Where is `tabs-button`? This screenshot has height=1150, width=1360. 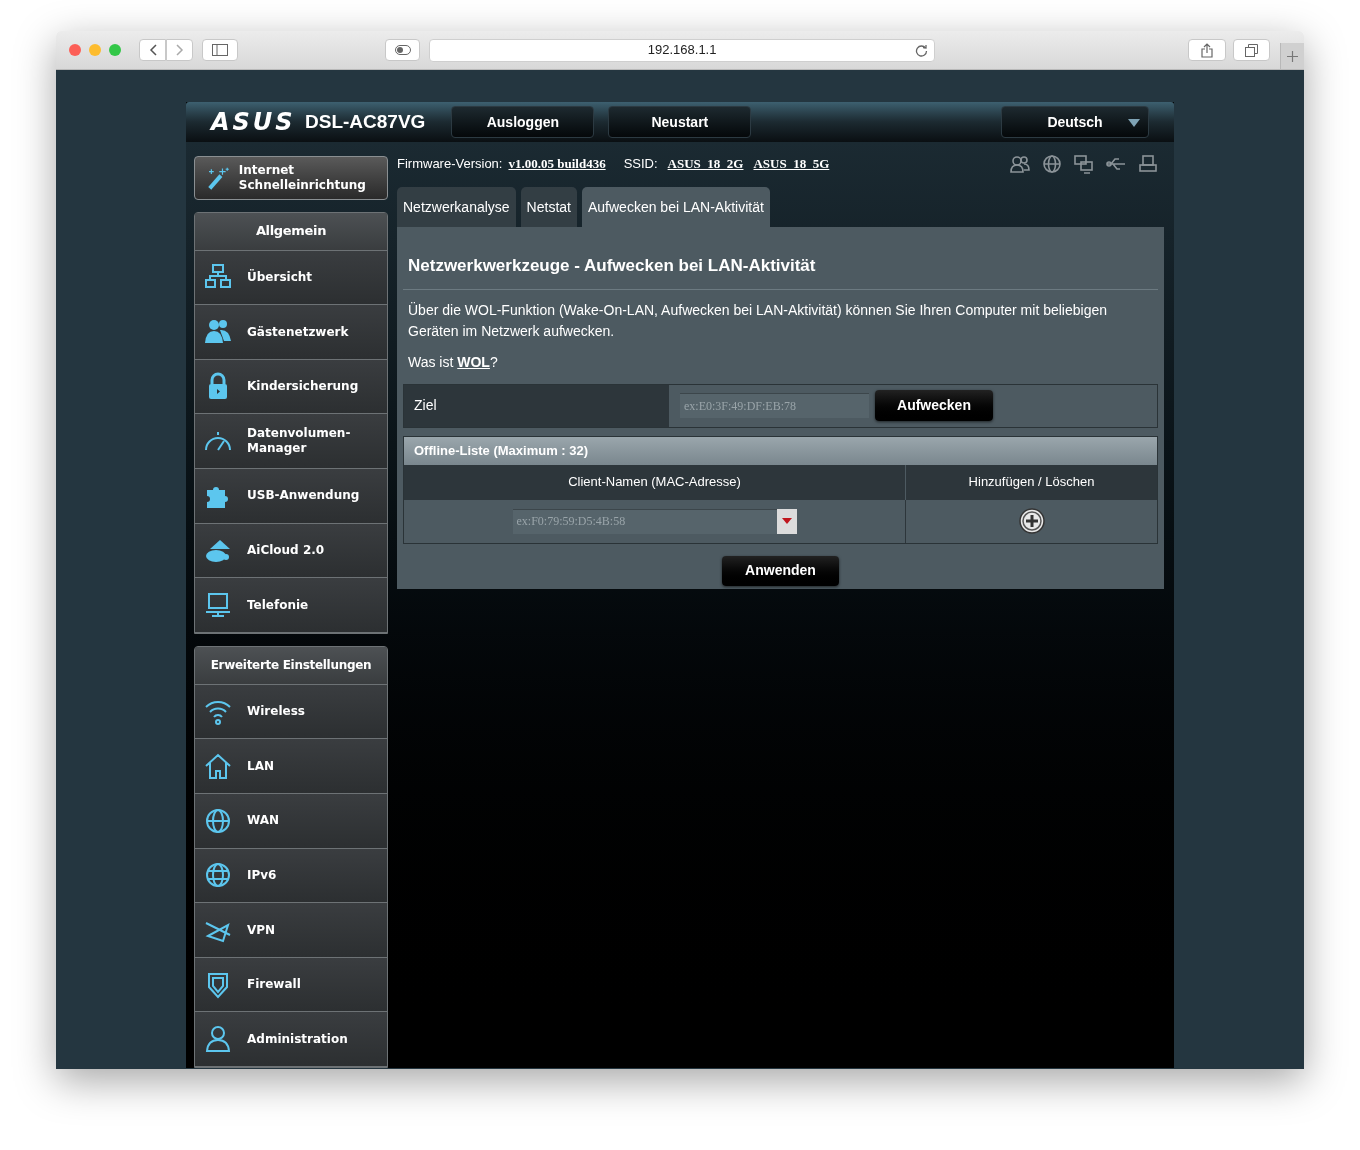
tabs-button is located at coordinates (1251, 50).